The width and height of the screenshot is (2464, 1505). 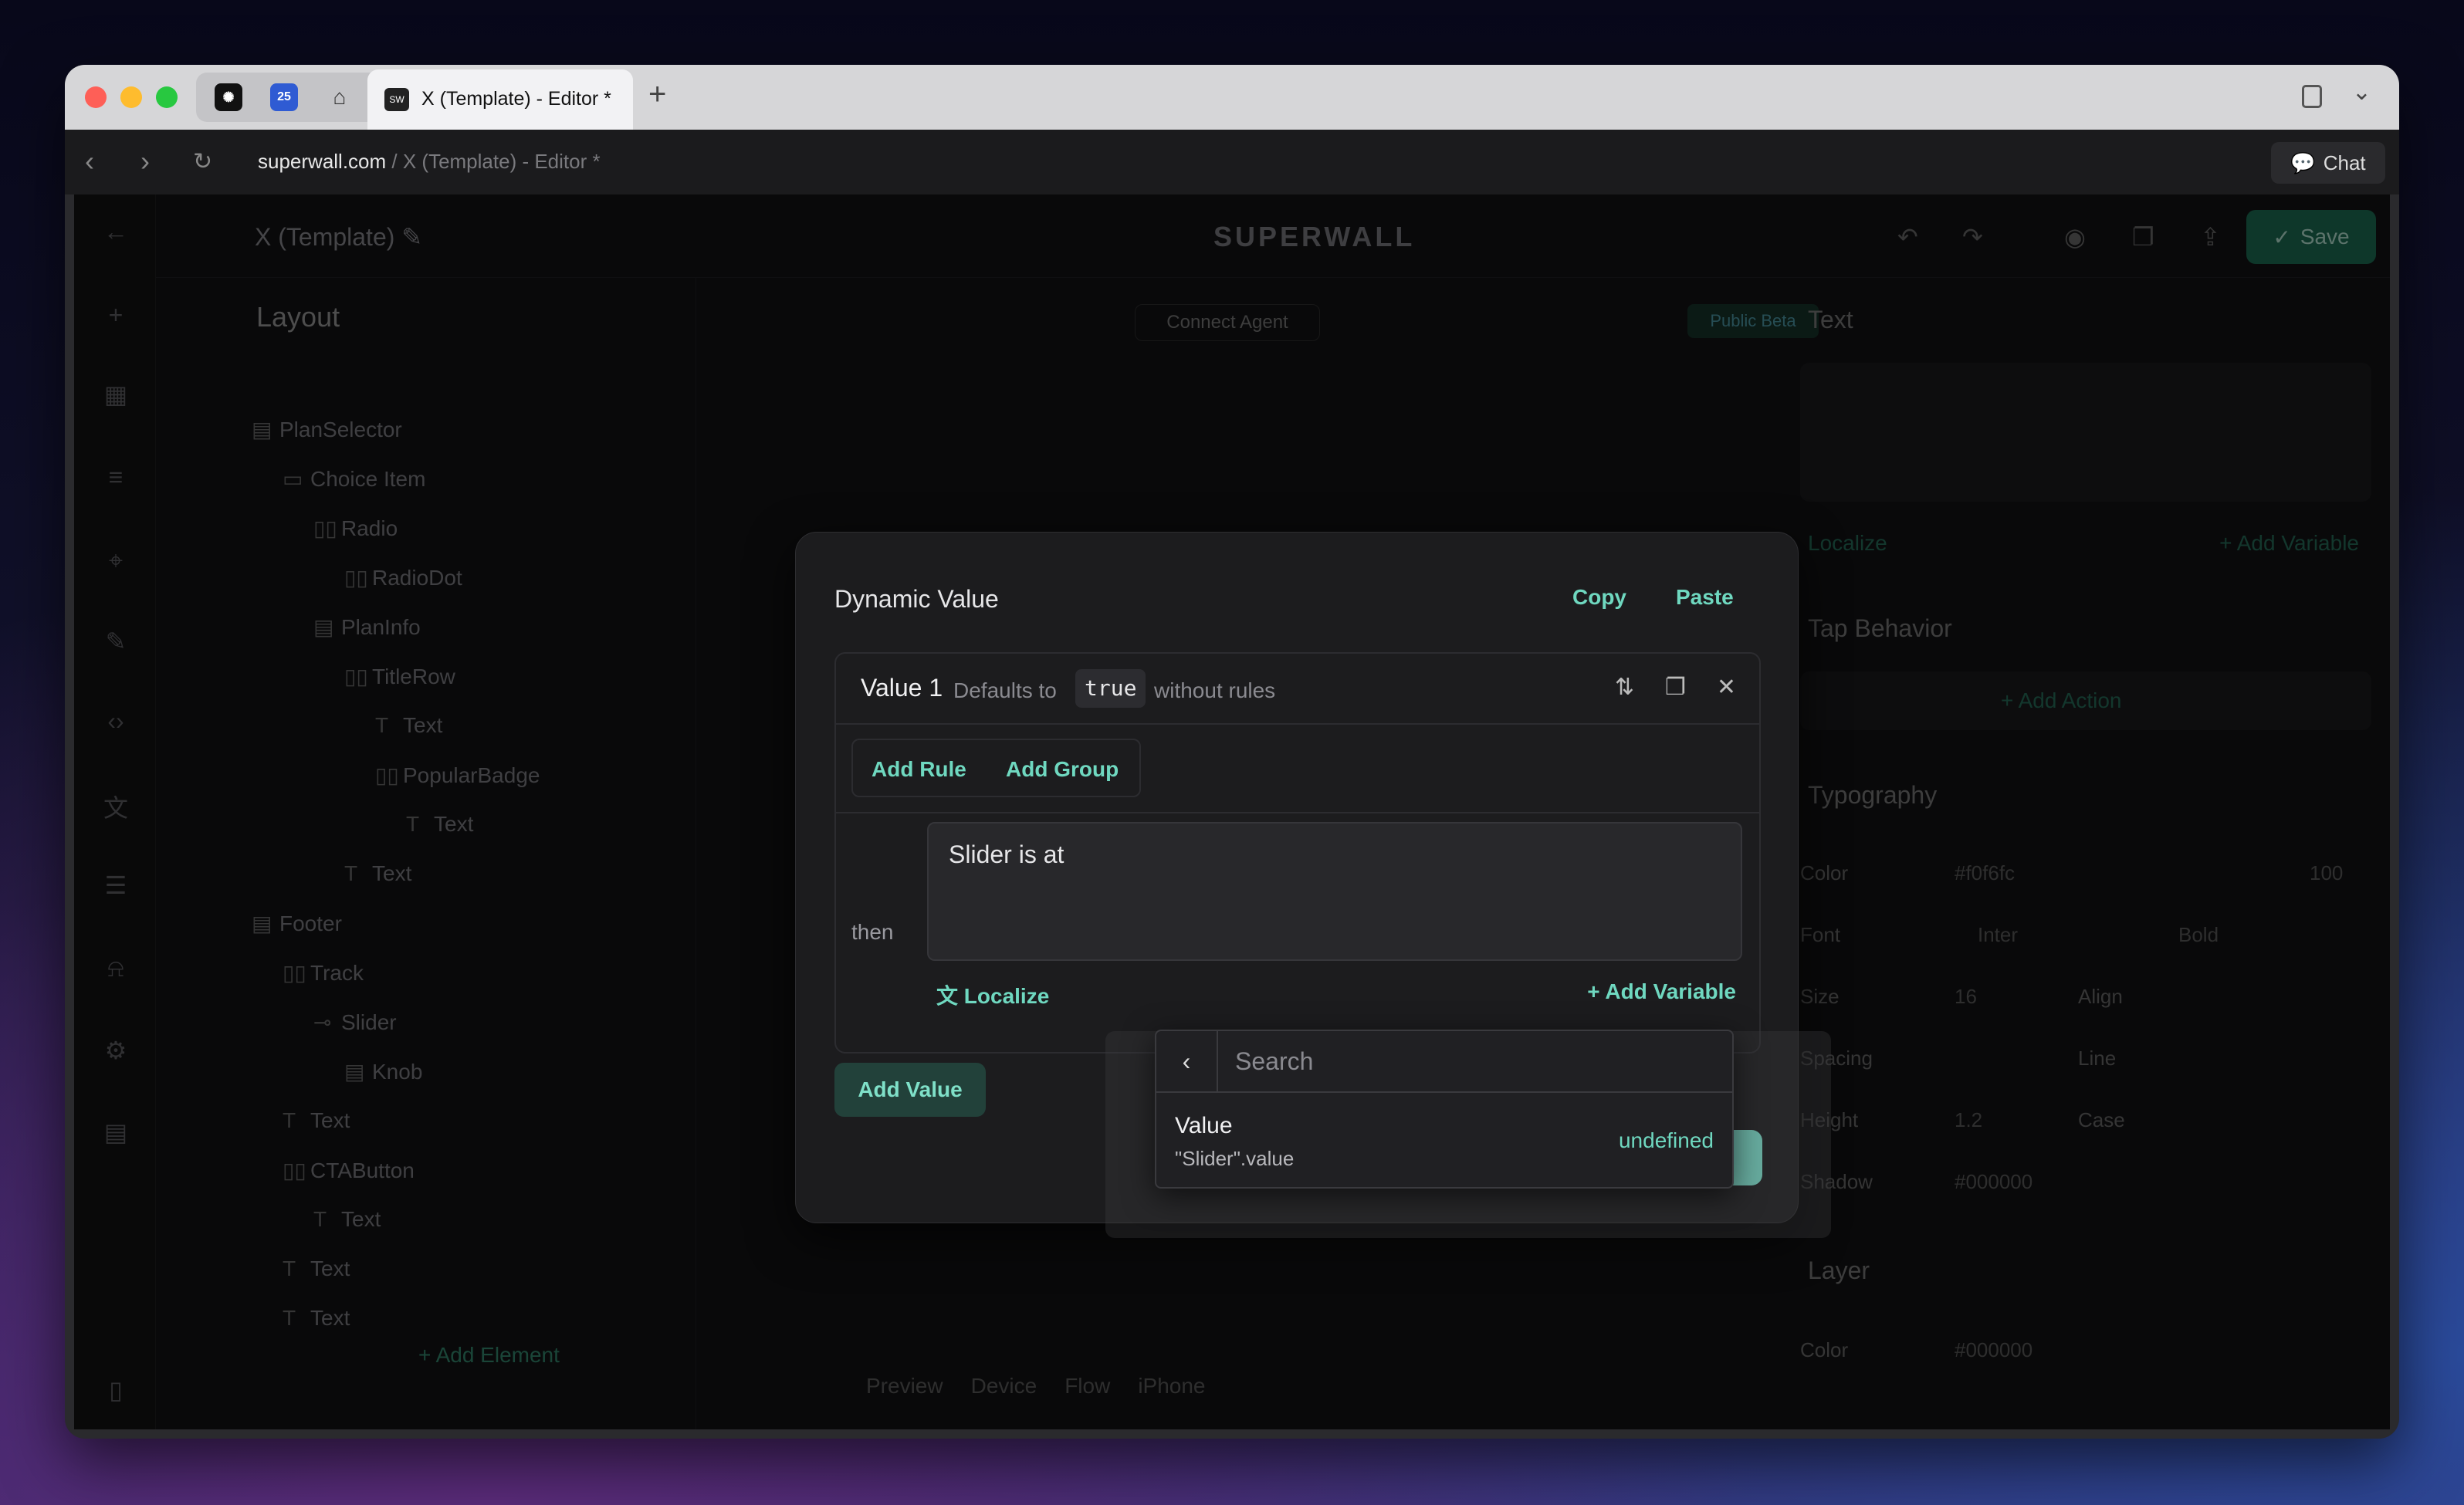 I want to click on table-icon: ▤, so click(x=116, y=1132).